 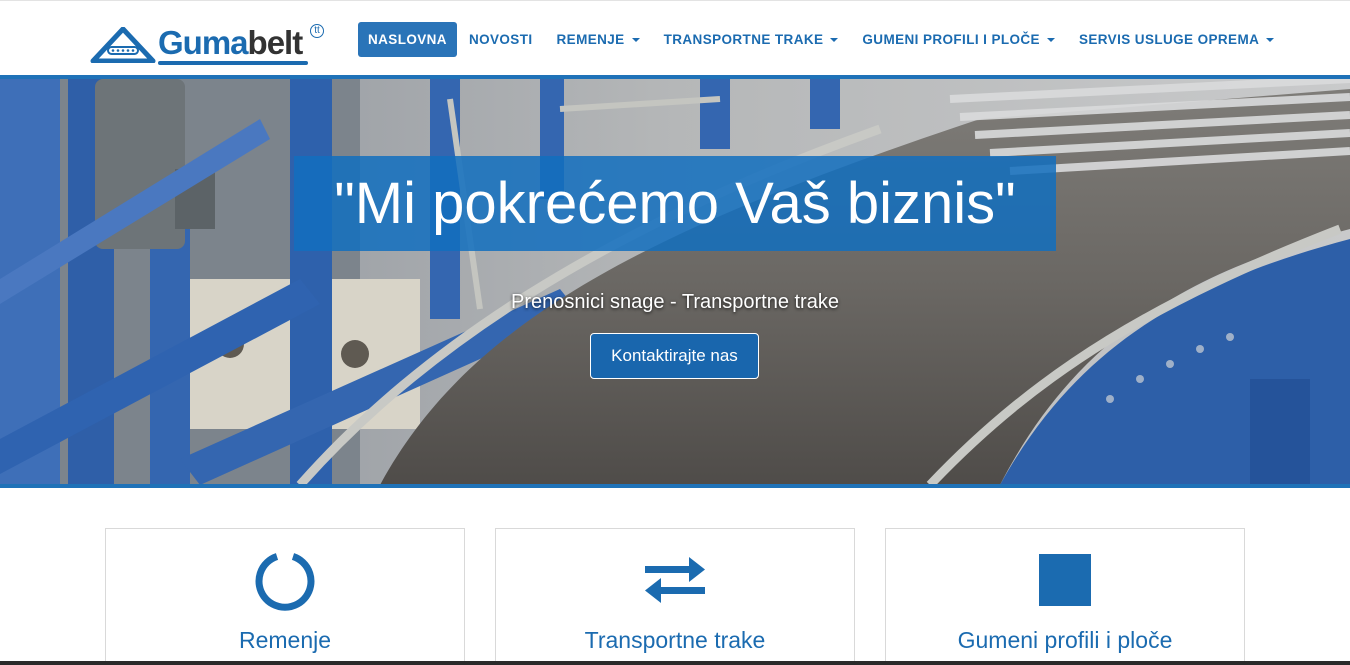 What do you see at coordinates (1065, 581) in the screenshot?
I see `square-icon` at bounding box center [1065, 581].